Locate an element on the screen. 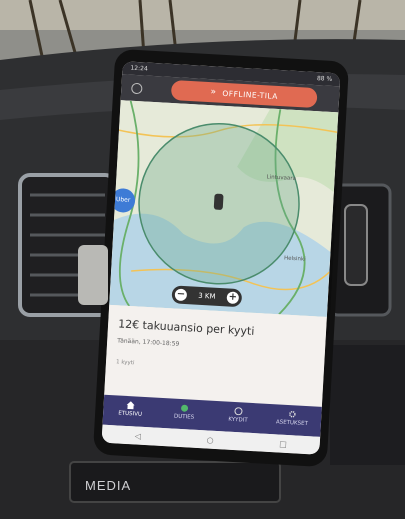  radius-control: − 3 KM + is located at coordinates (207, 296).